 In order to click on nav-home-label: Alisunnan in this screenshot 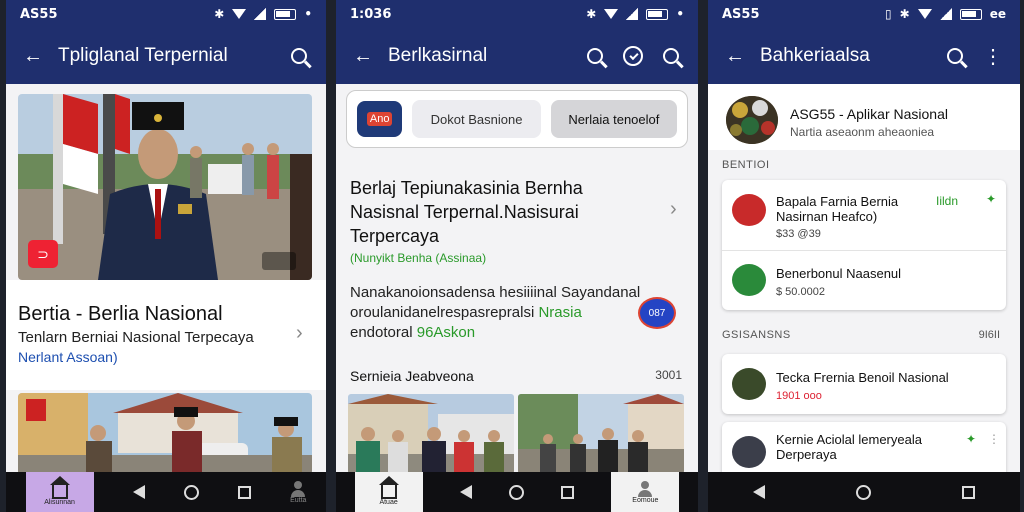, I will do `click(59, 502)`.